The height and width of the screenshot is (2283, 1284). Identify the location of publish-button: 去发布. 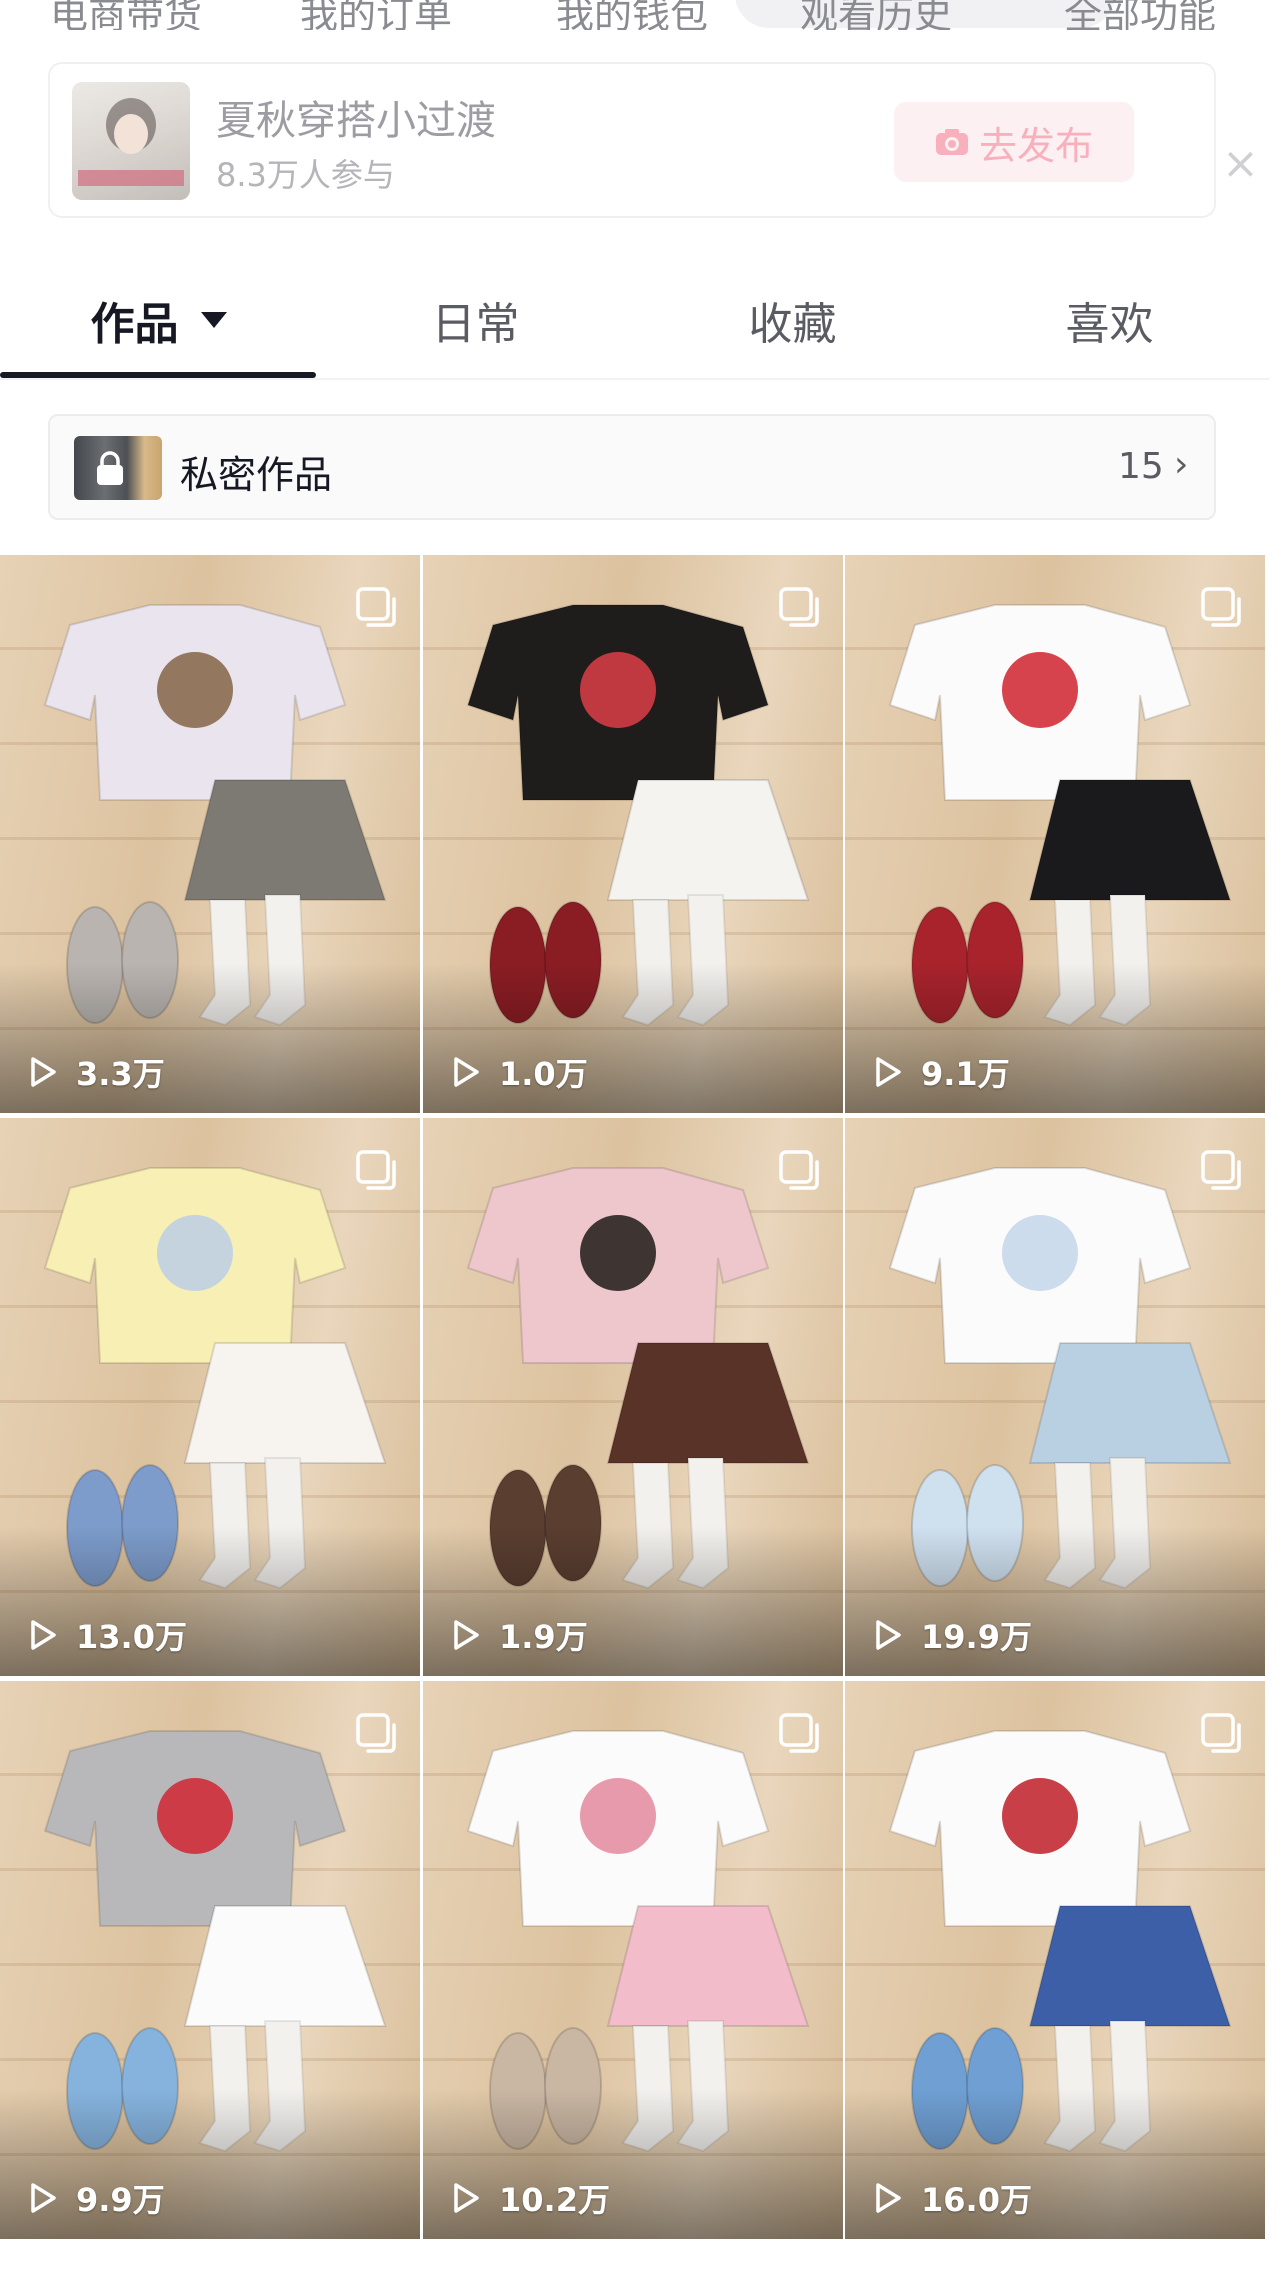
(1014, 142).